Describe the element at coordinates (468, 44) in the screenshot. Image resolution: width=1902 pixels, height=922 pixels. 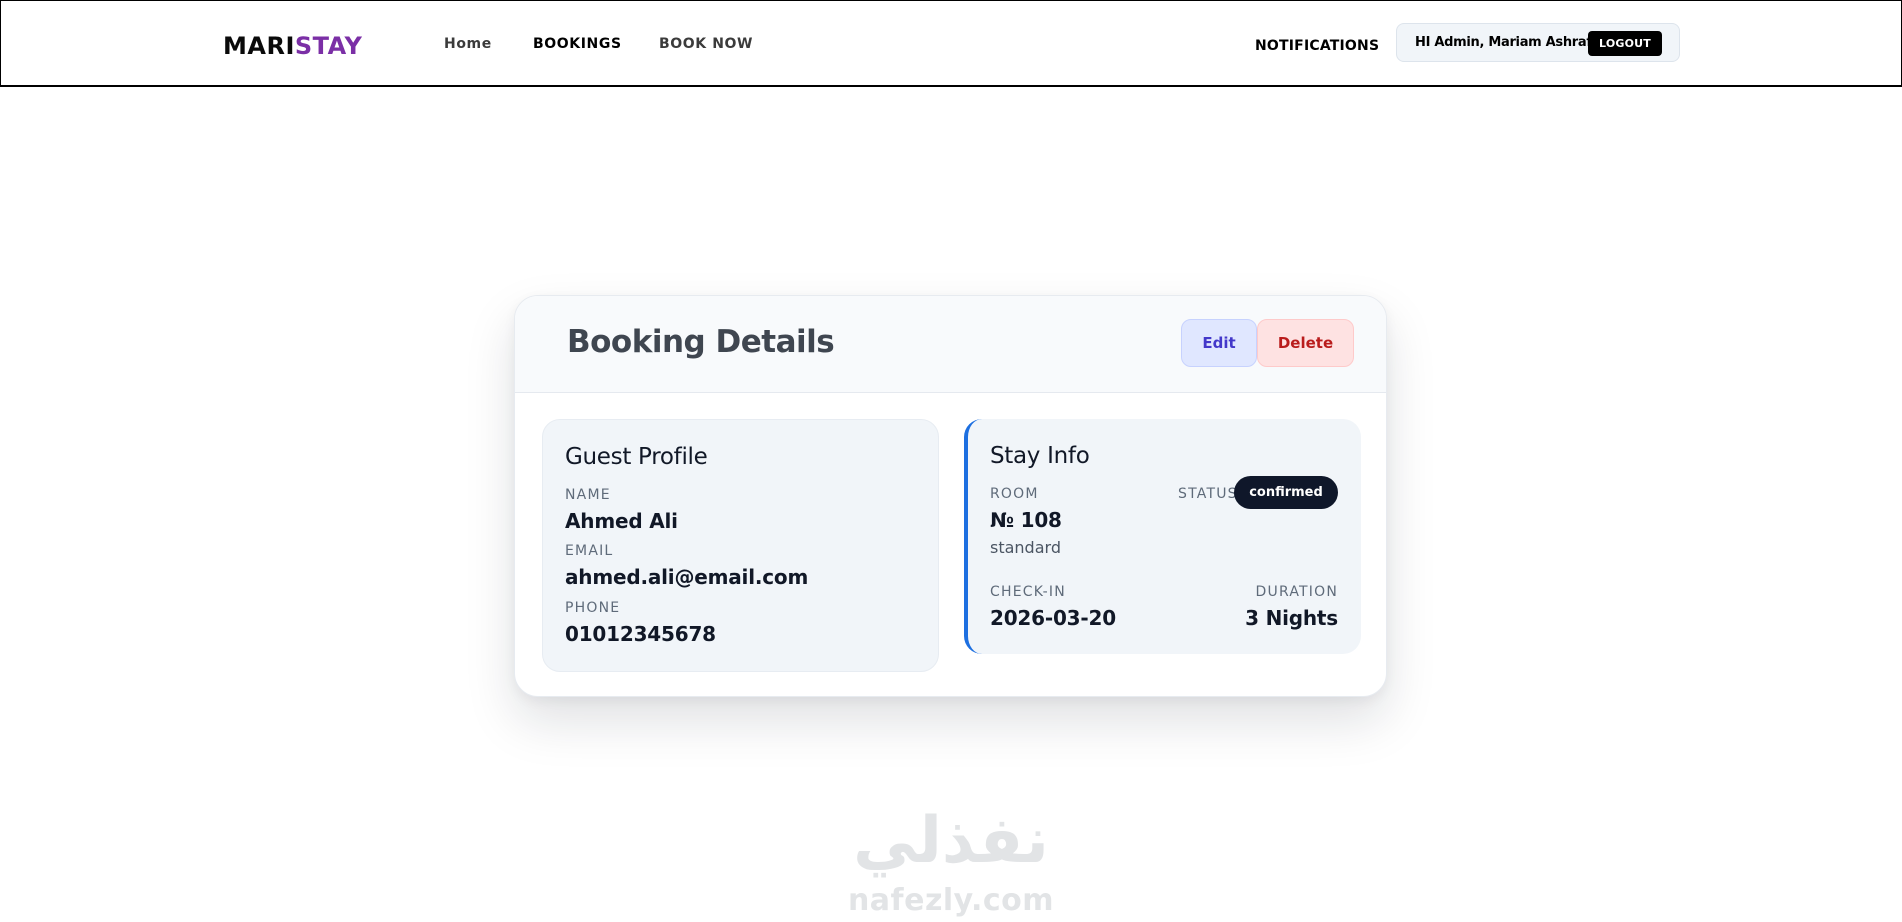
I see `nav-home-link: Home` at that location.